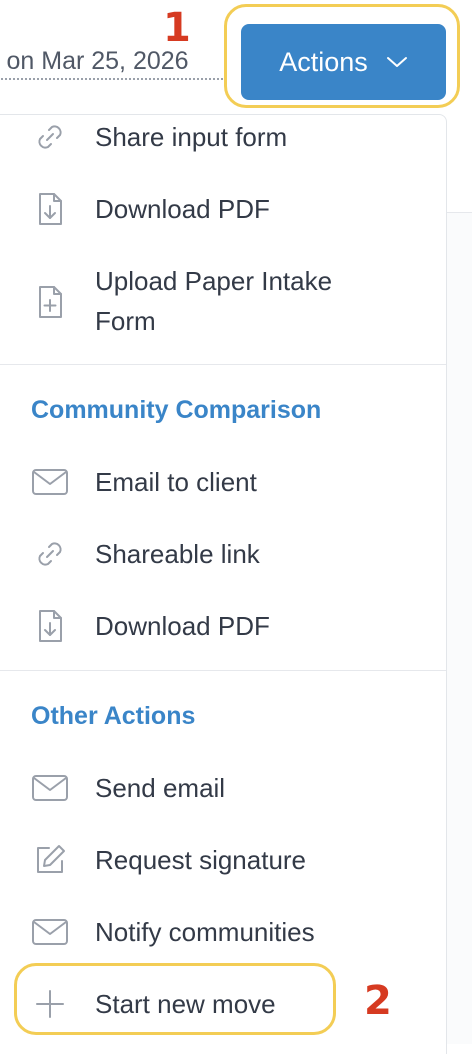 The height and width of the screenshot is (1054, 472). Describe the element at coordinates (397, 62) in the screenshot. I see `chevron-down-icon` at that location.